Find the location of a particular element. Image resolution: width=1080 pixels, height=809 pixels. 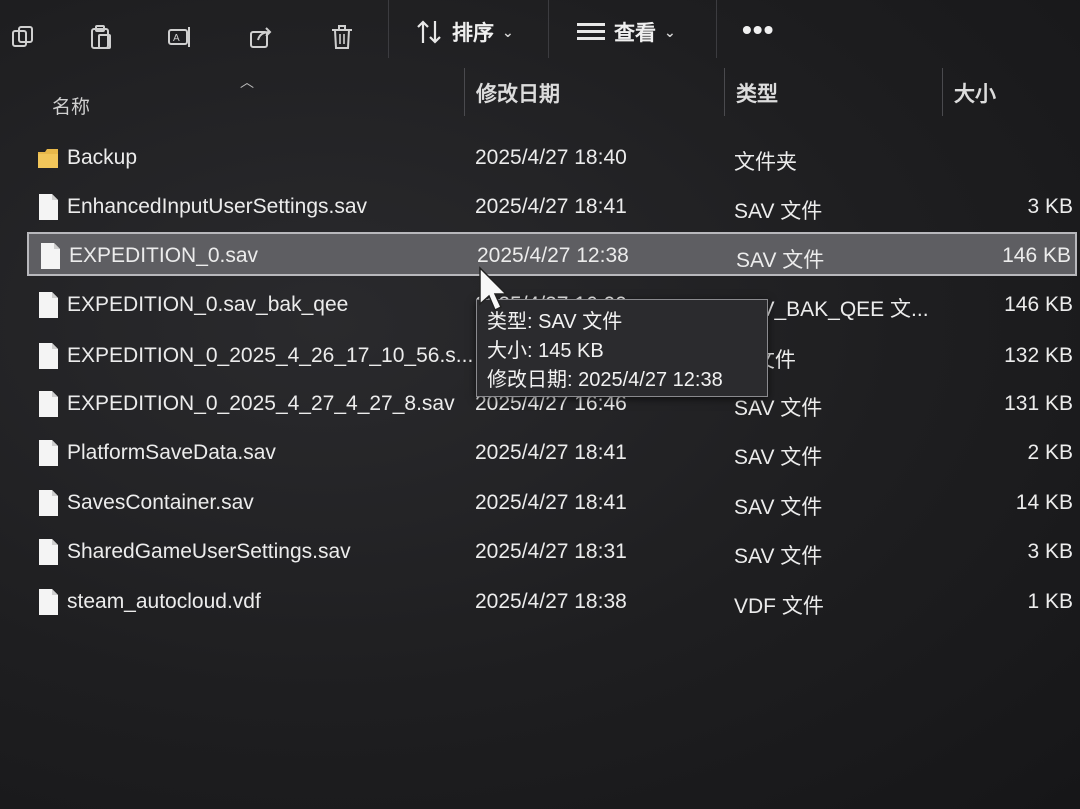

column-header-modified: 修改日期 is located at coordinates (518, 93).